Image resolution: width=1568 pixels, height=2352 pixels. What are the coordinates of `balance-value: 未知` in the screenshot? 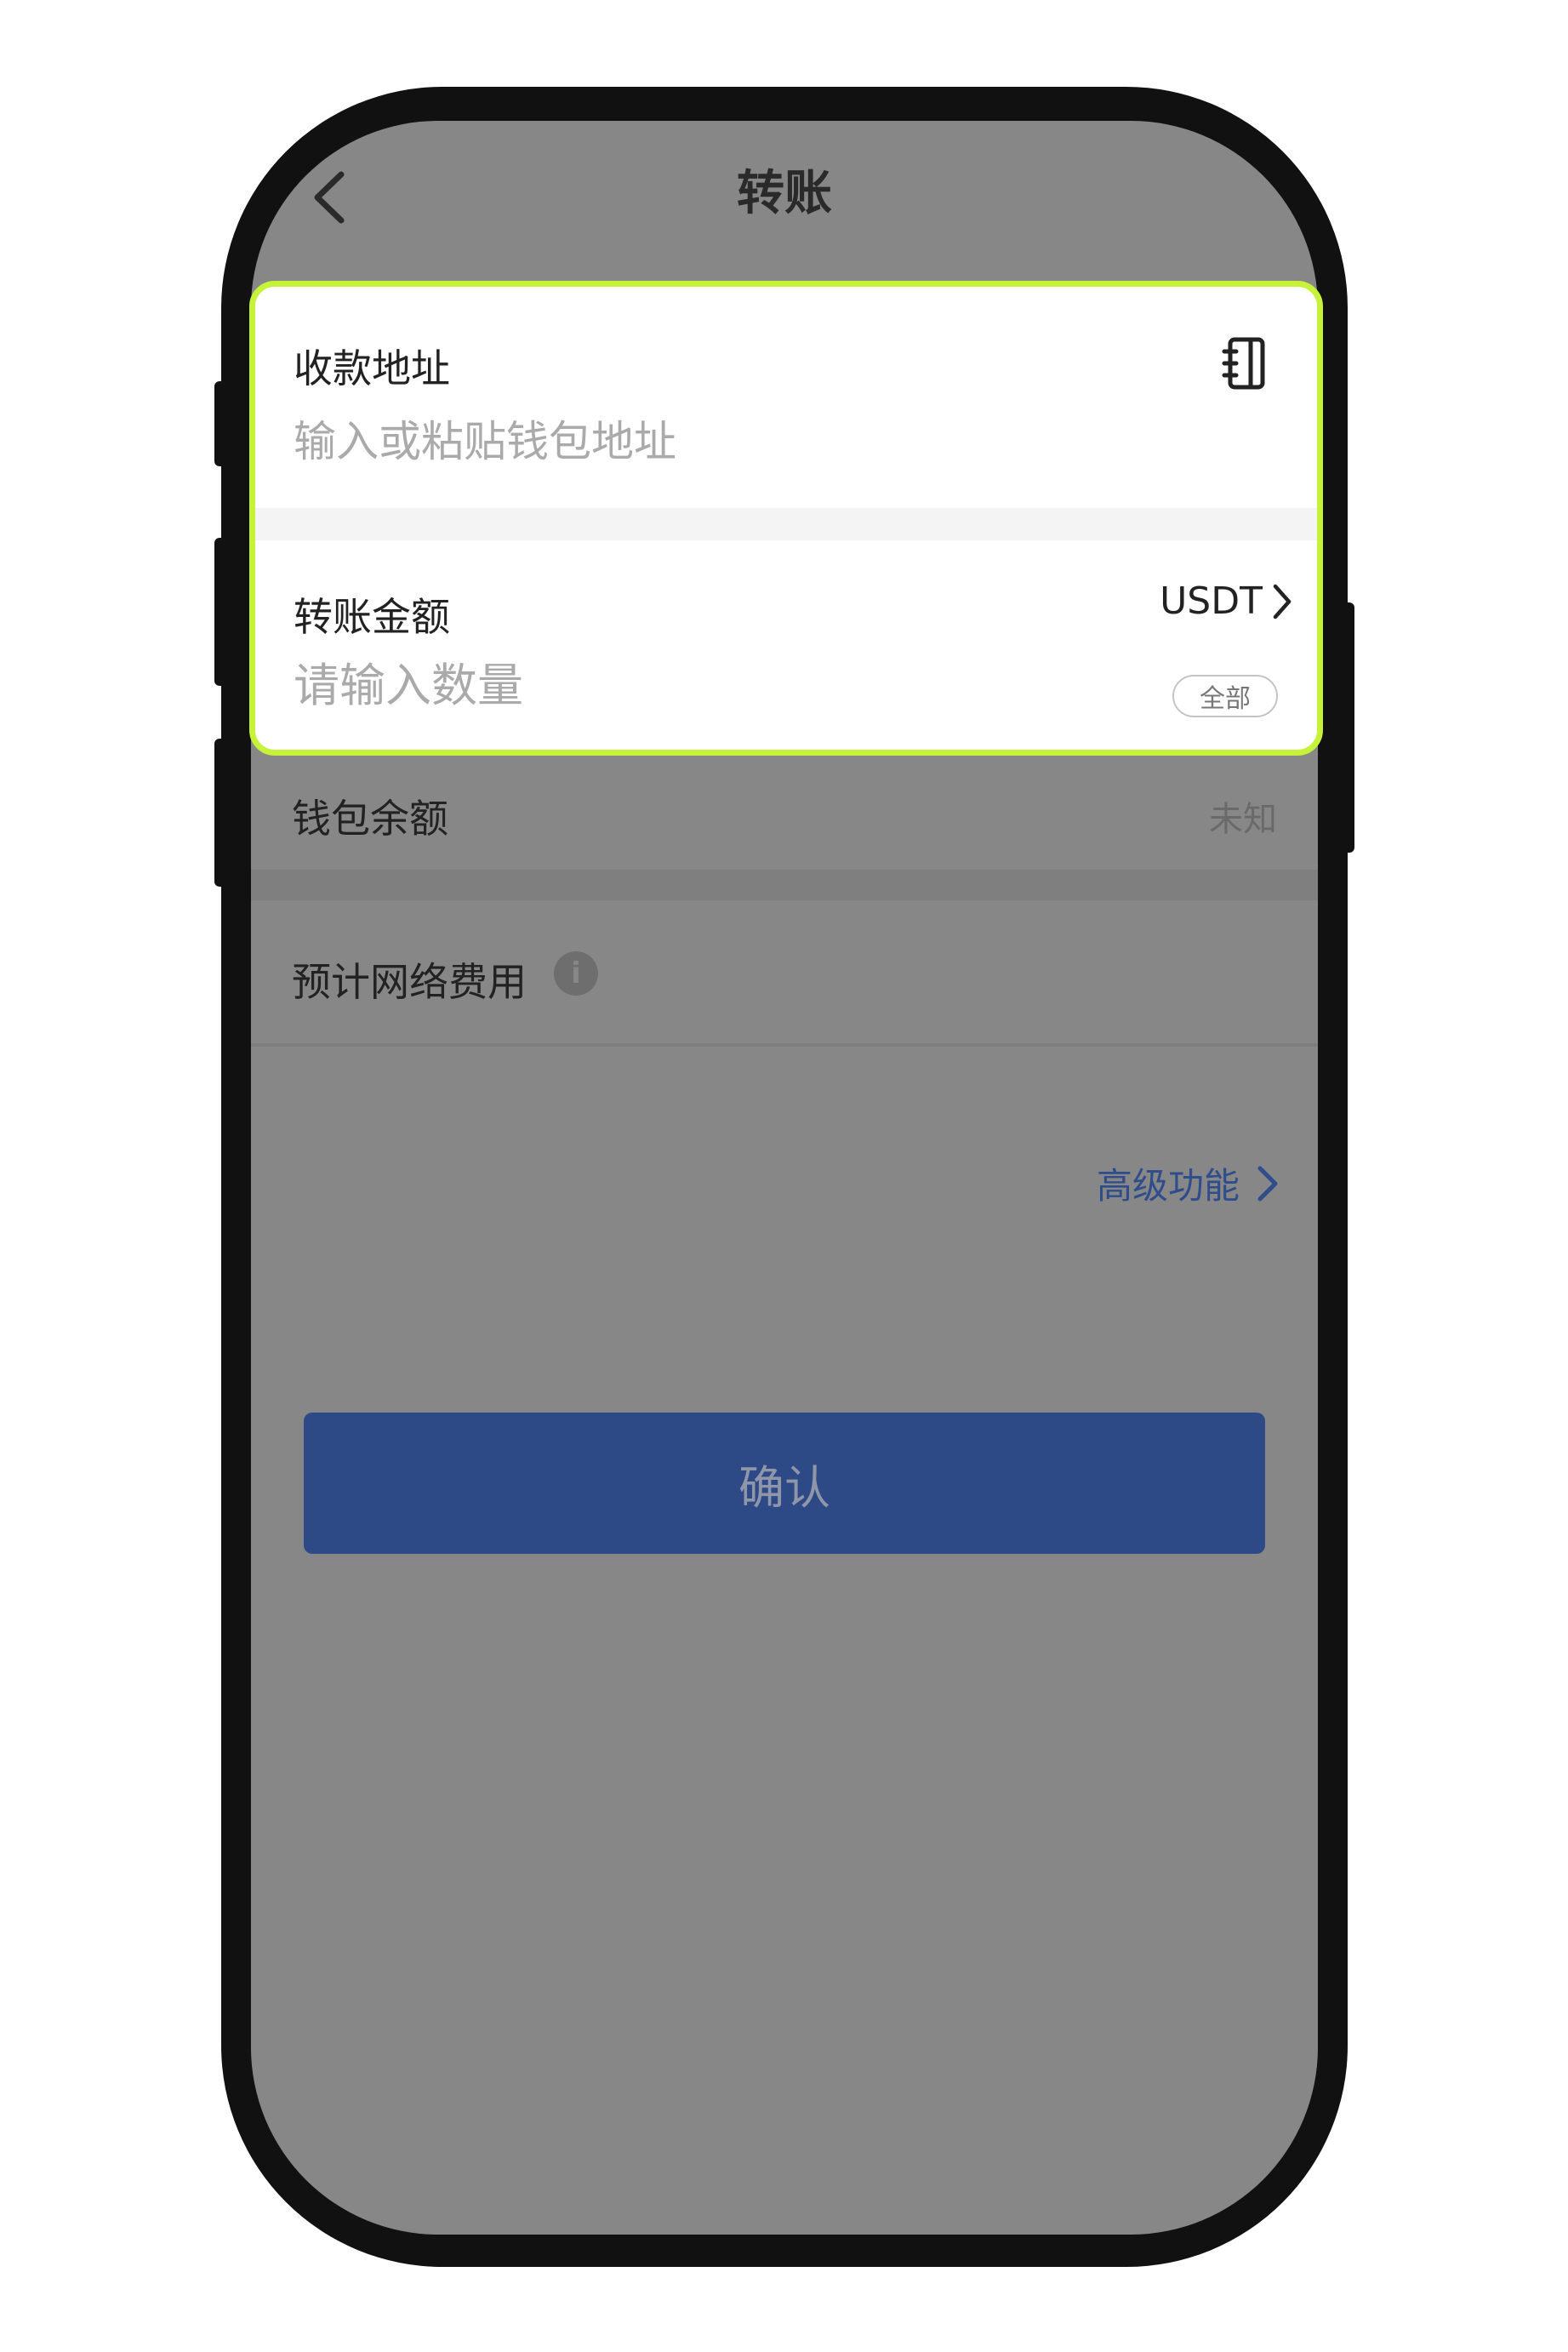 It's located at (1243, 819).